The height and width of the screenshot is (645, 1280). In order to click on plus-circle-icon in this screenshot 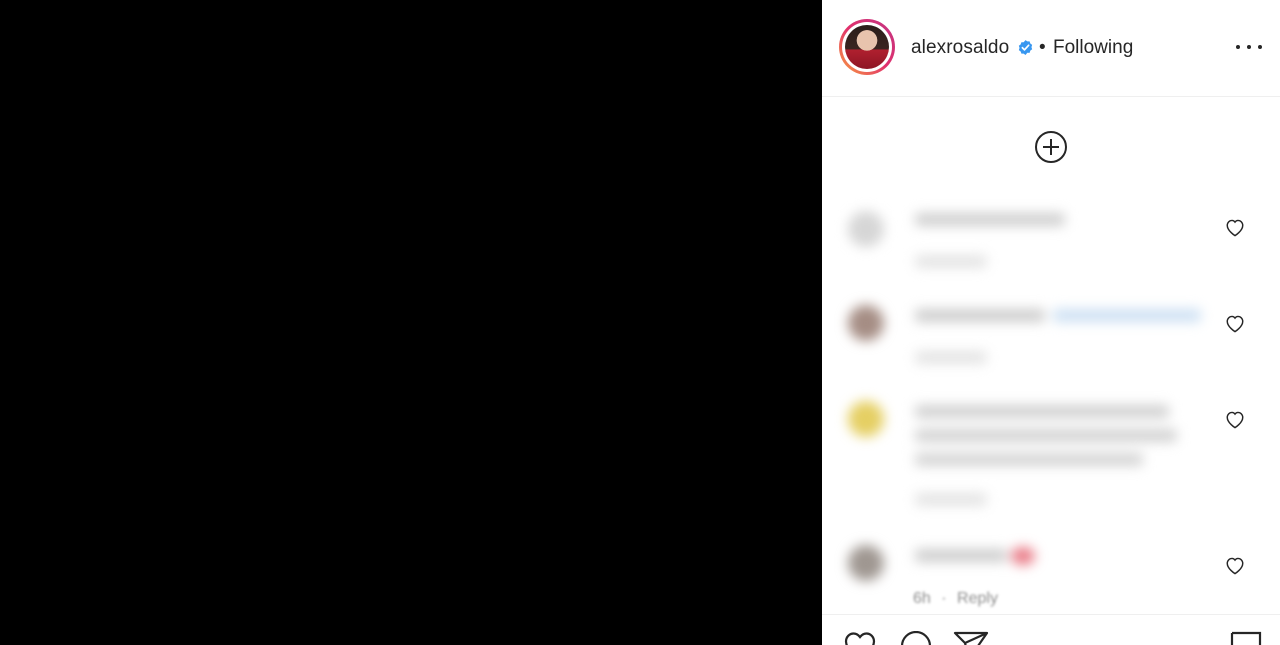, I will do `click(1051, 147)`.